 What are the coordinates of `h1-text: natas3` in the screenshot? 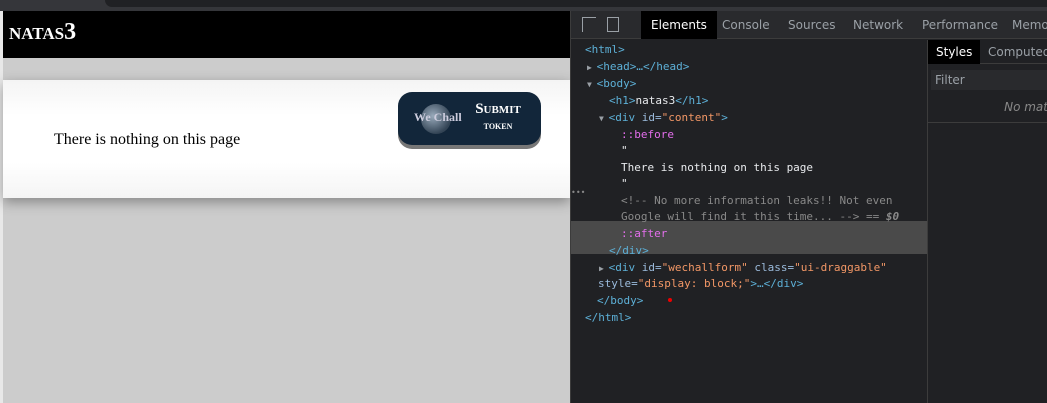 It's located at (655, 100).